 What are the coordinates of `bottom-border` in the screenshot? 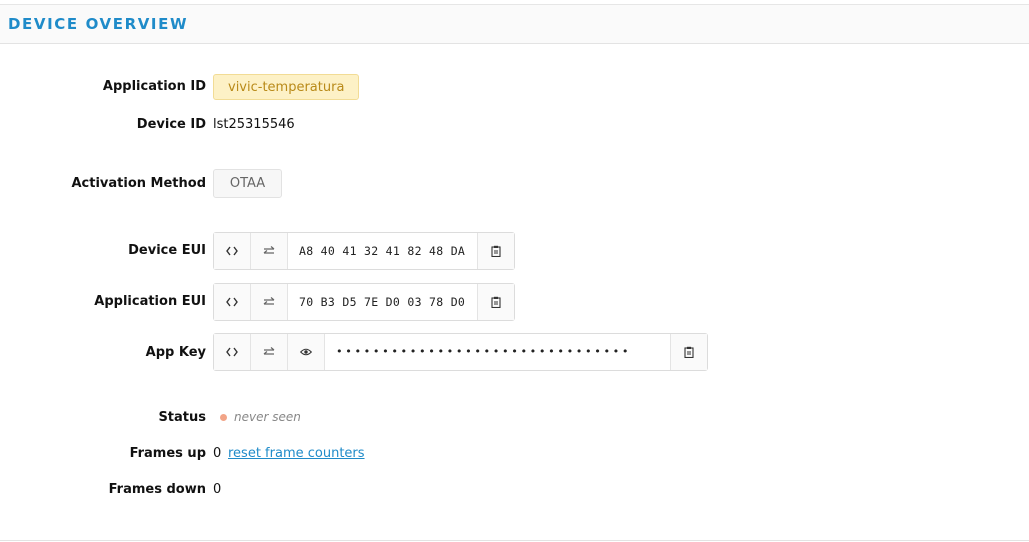 It's located at (514, 540).